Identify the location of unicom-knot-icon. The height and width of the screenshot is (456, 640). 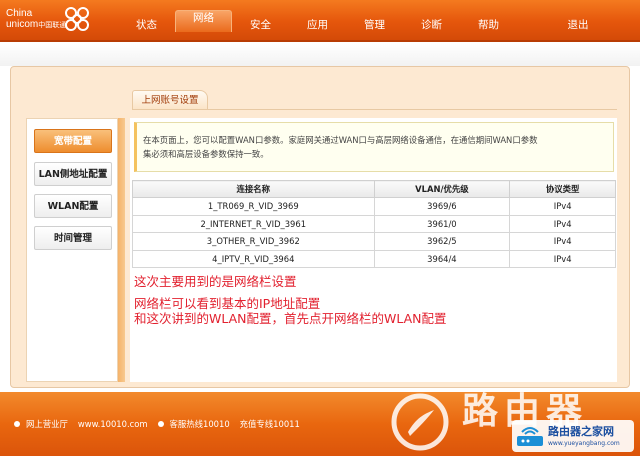
(77, 19).